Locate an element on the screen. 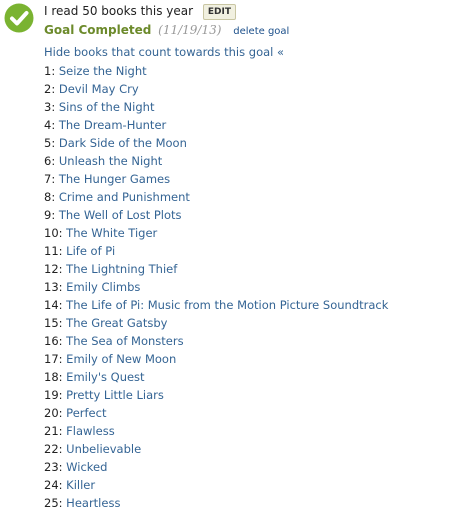 This screenshot has width=474, height=513. book-link: Emily Climbs is located at coordinates (103, 287).